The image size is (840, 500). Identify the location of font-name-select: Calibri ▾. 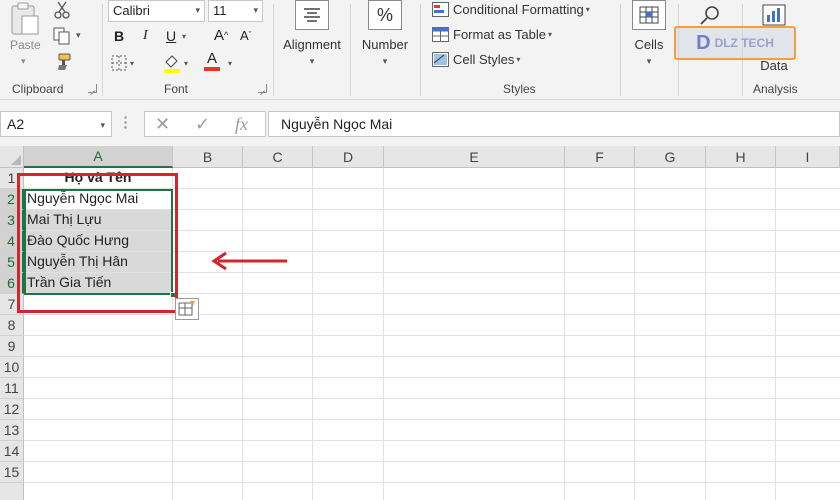
(156, 11).